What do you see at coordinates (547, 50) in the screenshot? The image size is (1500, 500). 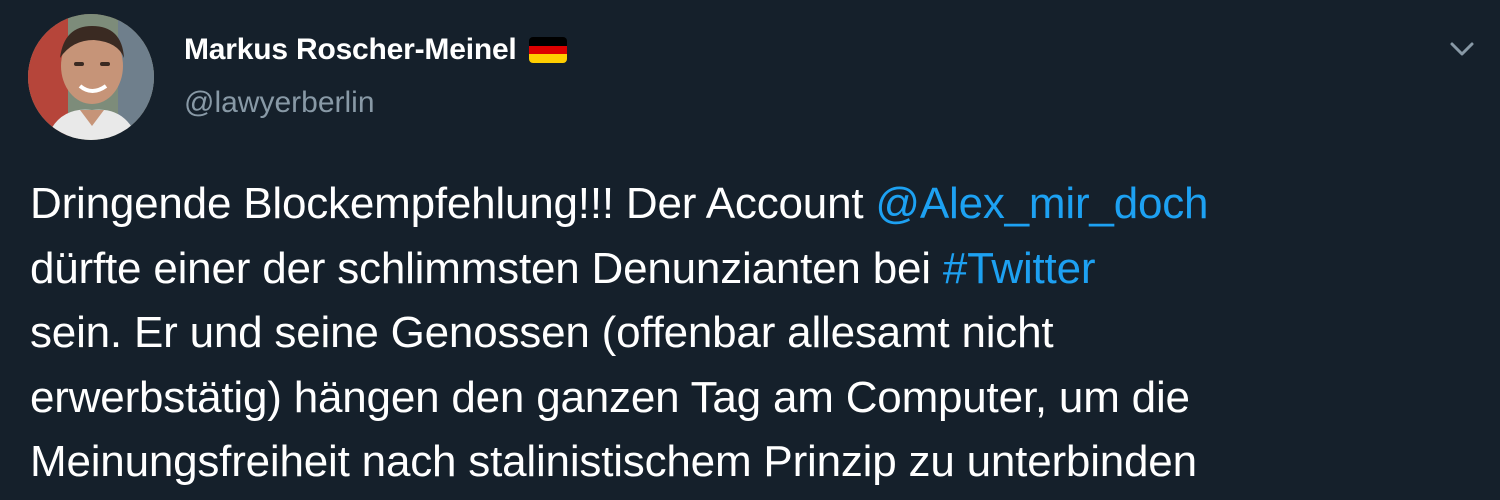 I see `german-flag-icon` at bounding box center [547, 50].